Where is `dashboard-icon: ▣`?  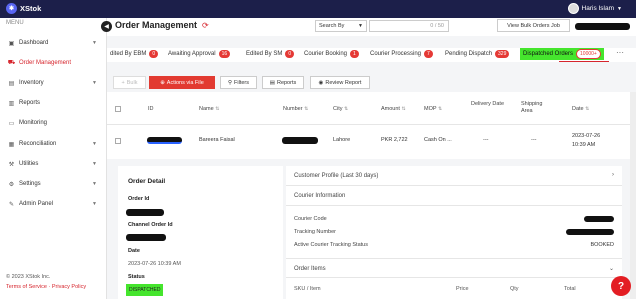 dashboard-icon: ▣ is located at coordinates (11, 43).